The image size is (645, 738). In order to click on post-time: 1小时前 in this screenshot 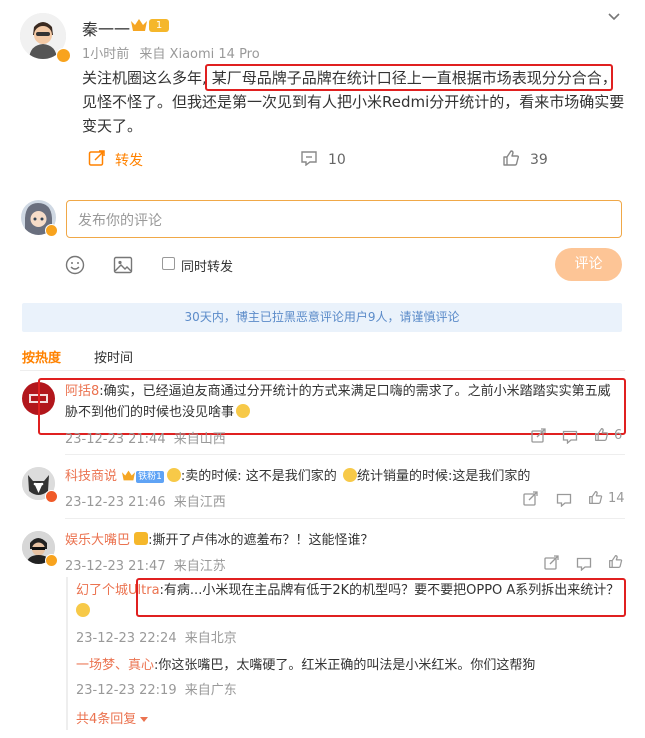, I will do `click(106, 54)`.